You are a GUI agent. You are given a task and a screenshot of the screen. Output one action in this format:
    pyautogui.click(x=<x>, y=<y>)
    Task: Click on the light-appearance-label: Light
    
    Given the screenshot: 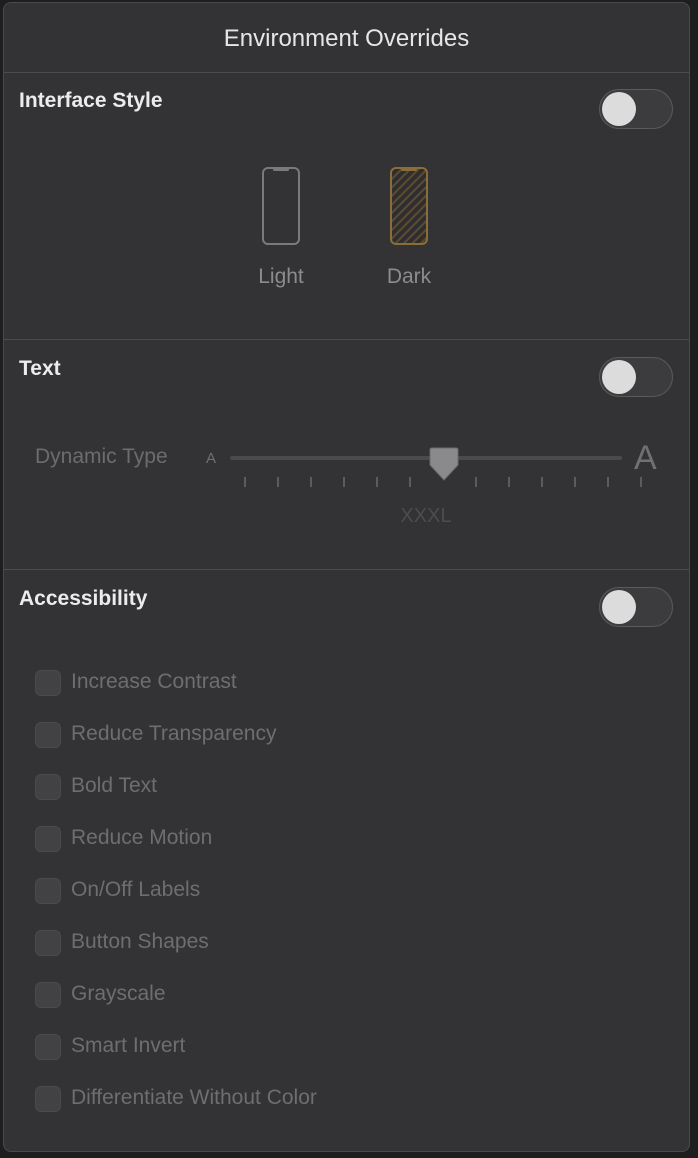 What is the action you would take?
    pyautogui.click(x=281, y=276)
    